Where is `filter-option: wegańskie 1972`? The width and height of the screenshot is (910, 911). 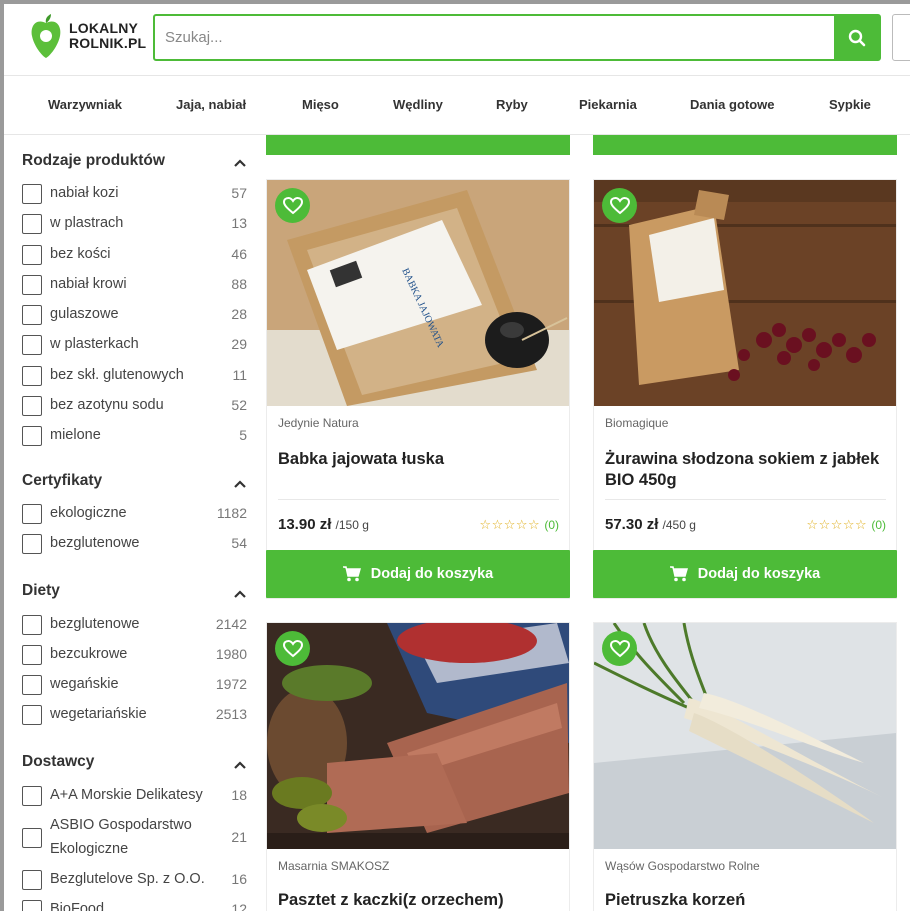
filter-option: wegańskie 1972 is located at coordinates (134, 685).